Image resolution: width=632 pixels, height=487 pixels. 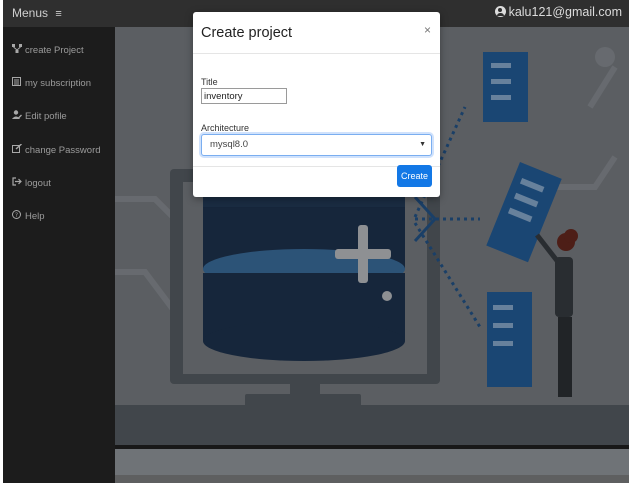 I want to click on sidebar-item-label: my subscription, so click(x=58, y=83).